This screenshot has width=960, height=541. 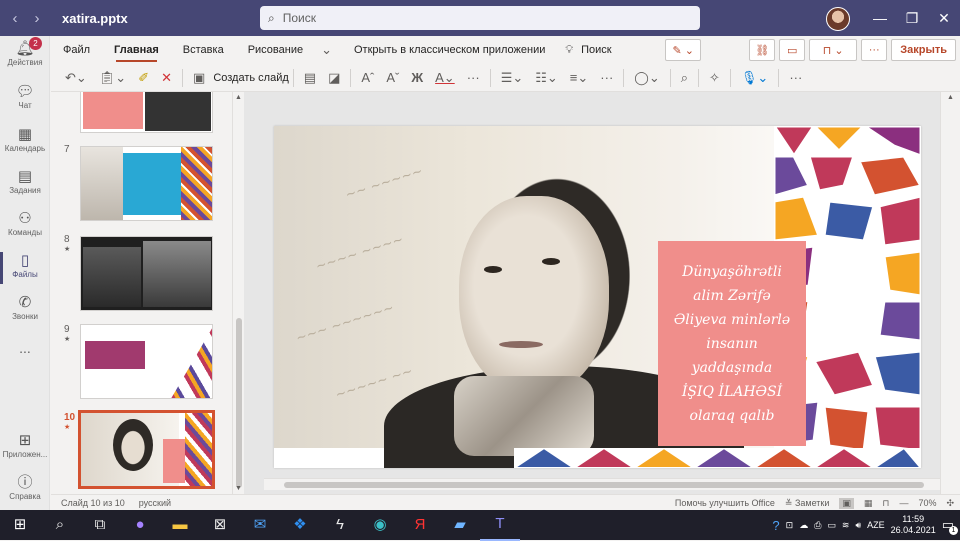 I want to click on improve-office-link: Помочь улучшить Office, so click(x=725, y=503).